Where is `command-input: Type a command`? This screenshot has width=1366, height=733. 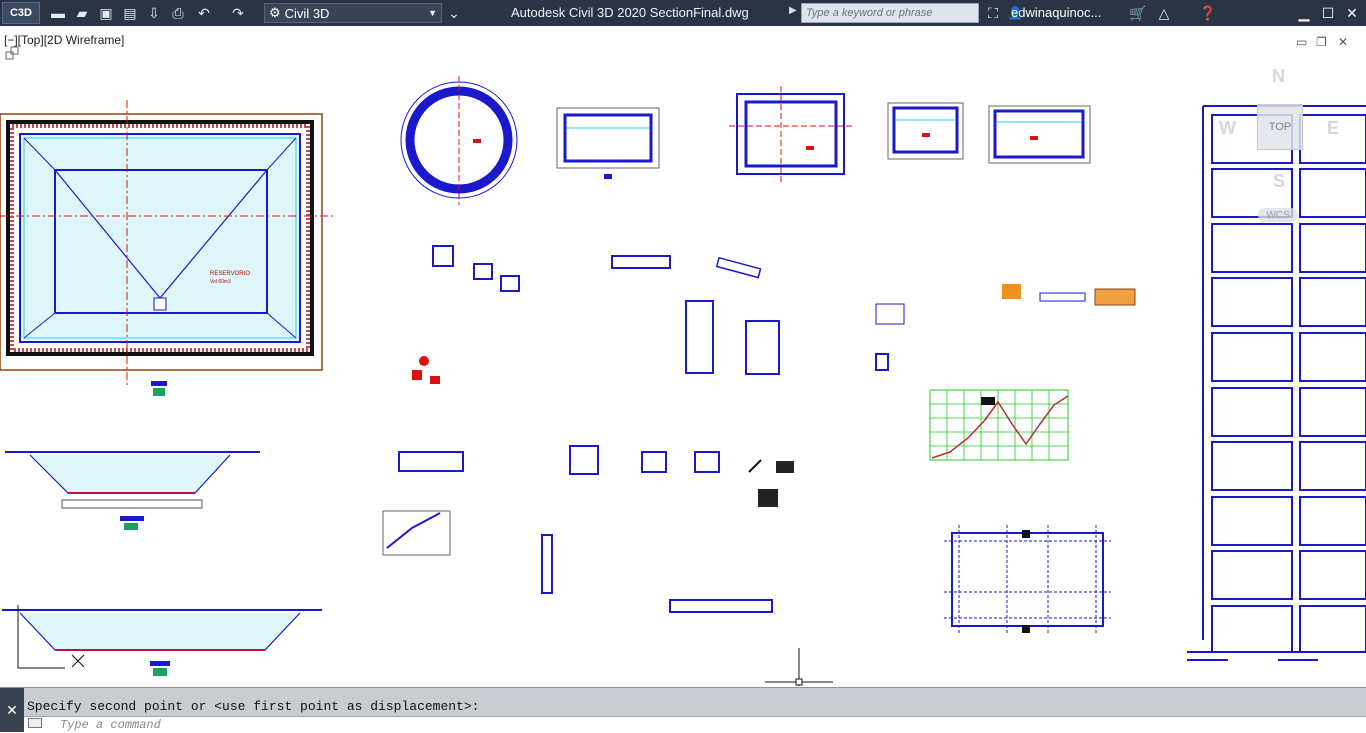
command-input: Type a command is located at coordinates (695, 724).